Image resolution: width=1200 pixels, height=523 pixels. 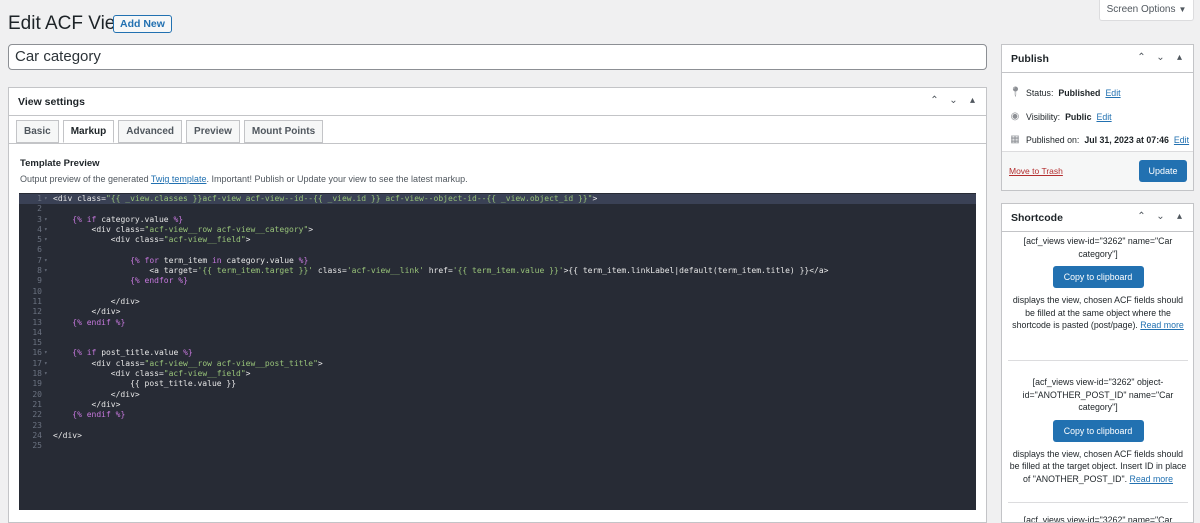 What do you see at coordinates (39, 219) in the screenshot?
I see `line-number: 3` at bounding box center [39, 219].